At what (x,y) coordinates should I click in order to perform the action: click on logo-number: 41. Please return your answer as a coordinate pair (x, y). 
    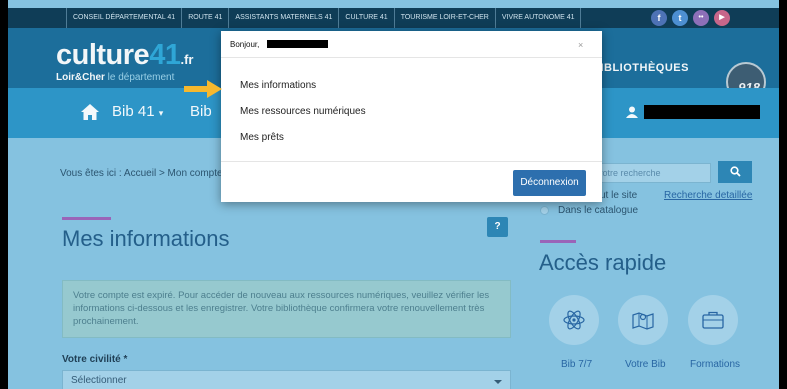
    Looking at the image, I should click on (165, 55).